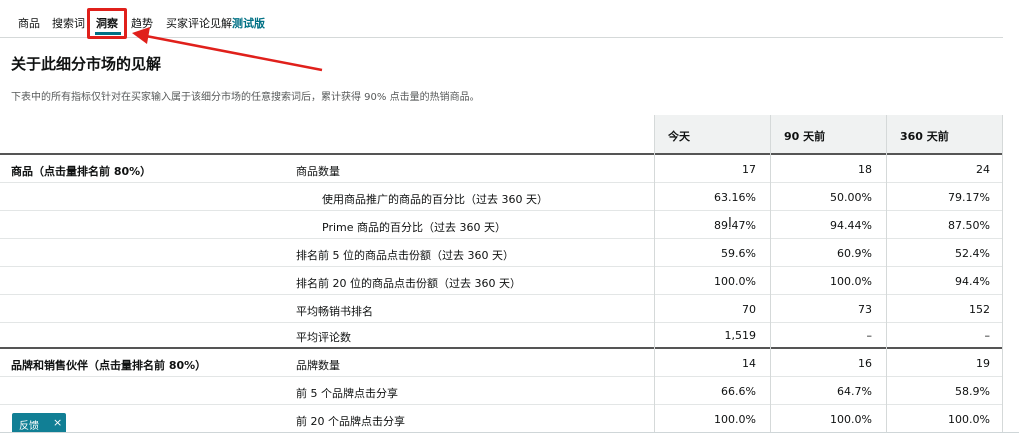  I want to click on page-title: 关于此细分市场的见解, so click(86, 64).